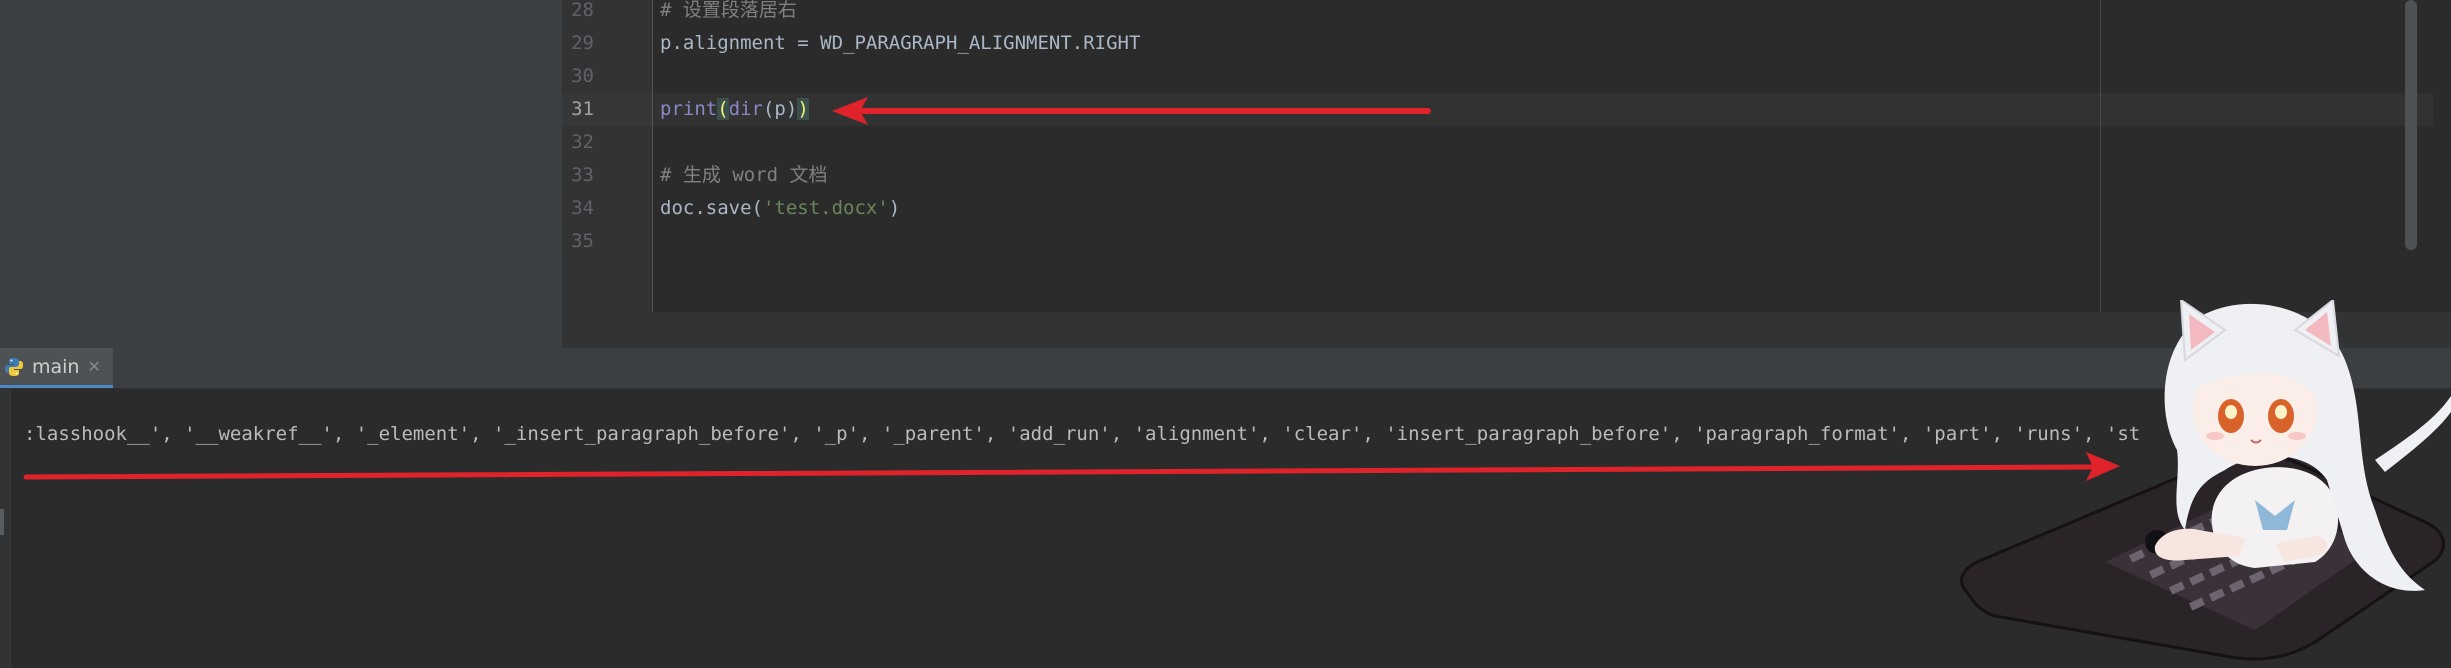 The height and width of the screenshot is (668, 2451). I want to click on line-number: 34, so click(582, 208).